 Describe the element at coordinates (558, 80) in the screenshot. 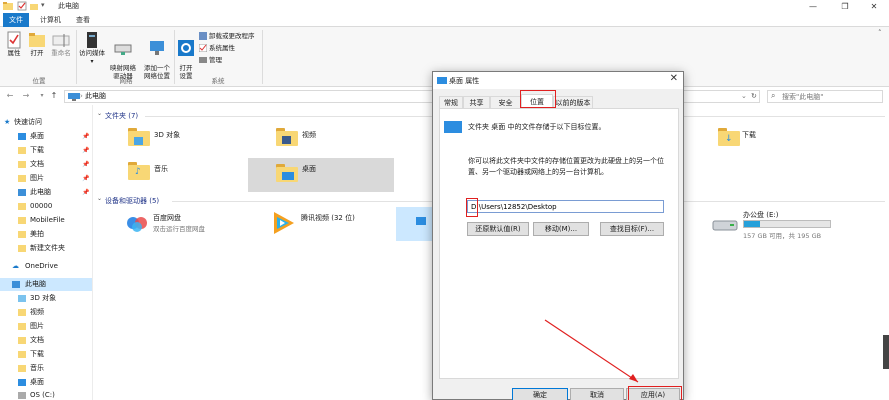

I see `dialog-title-bar: 桌面 属性 ✕` at that location.